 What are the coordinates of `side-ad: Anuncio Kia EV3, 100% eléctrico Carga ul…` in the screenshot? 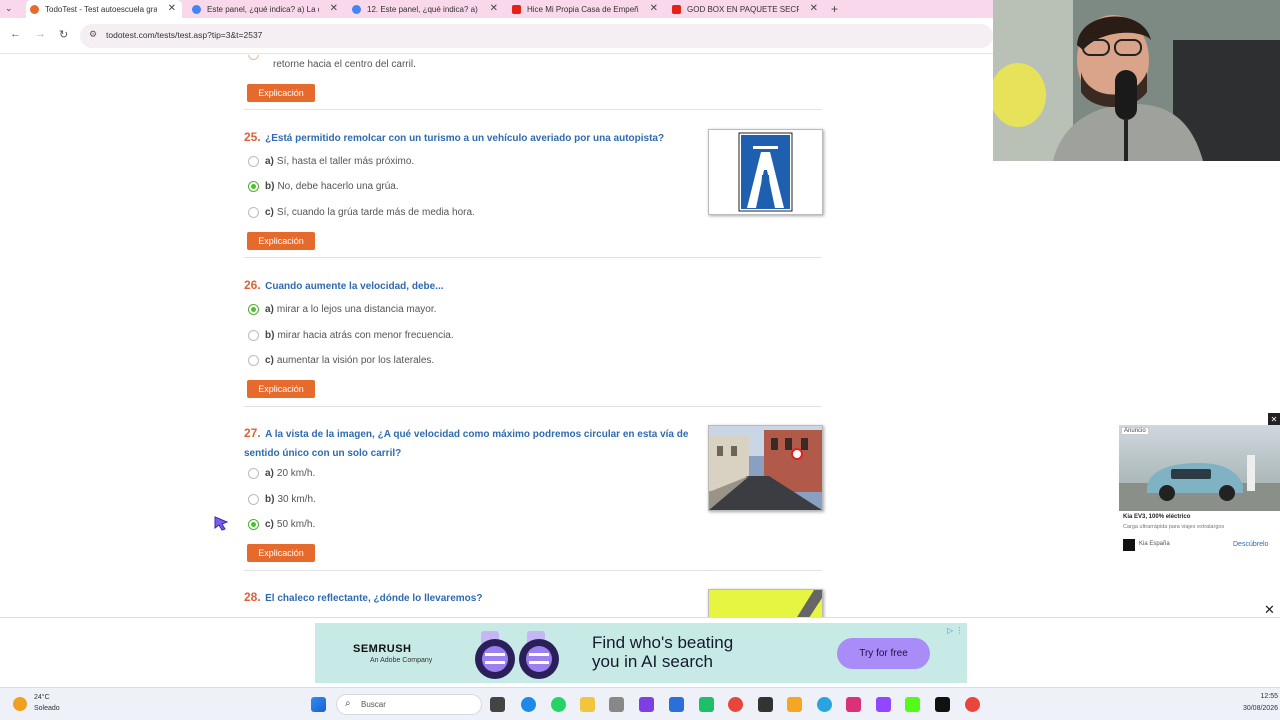 It's located at (1199, 490).